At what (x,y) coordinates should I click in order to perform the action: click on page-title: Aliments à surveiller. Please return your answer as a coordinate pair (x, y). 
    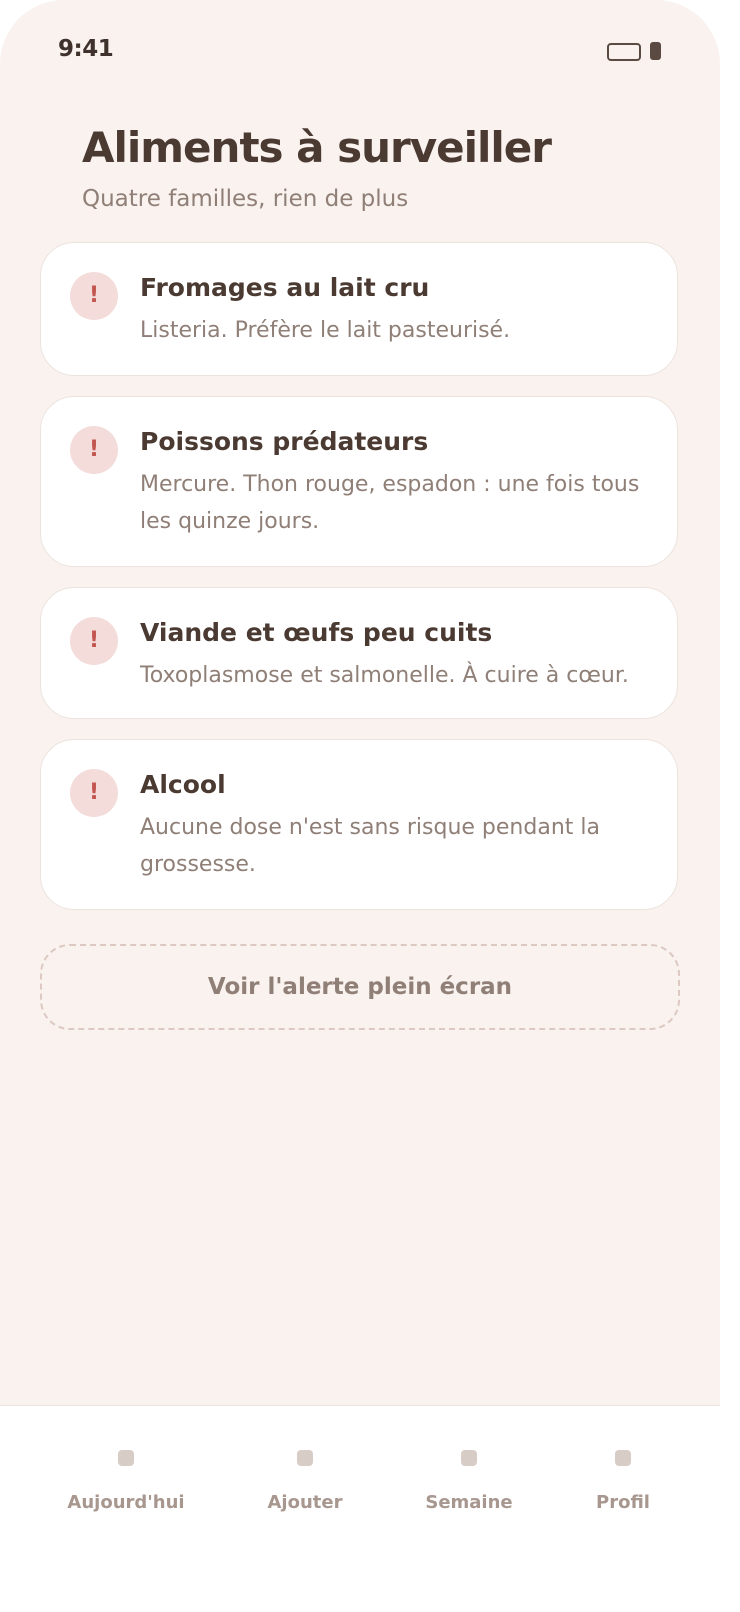
    Looking at the image, I should click on (317, 147).